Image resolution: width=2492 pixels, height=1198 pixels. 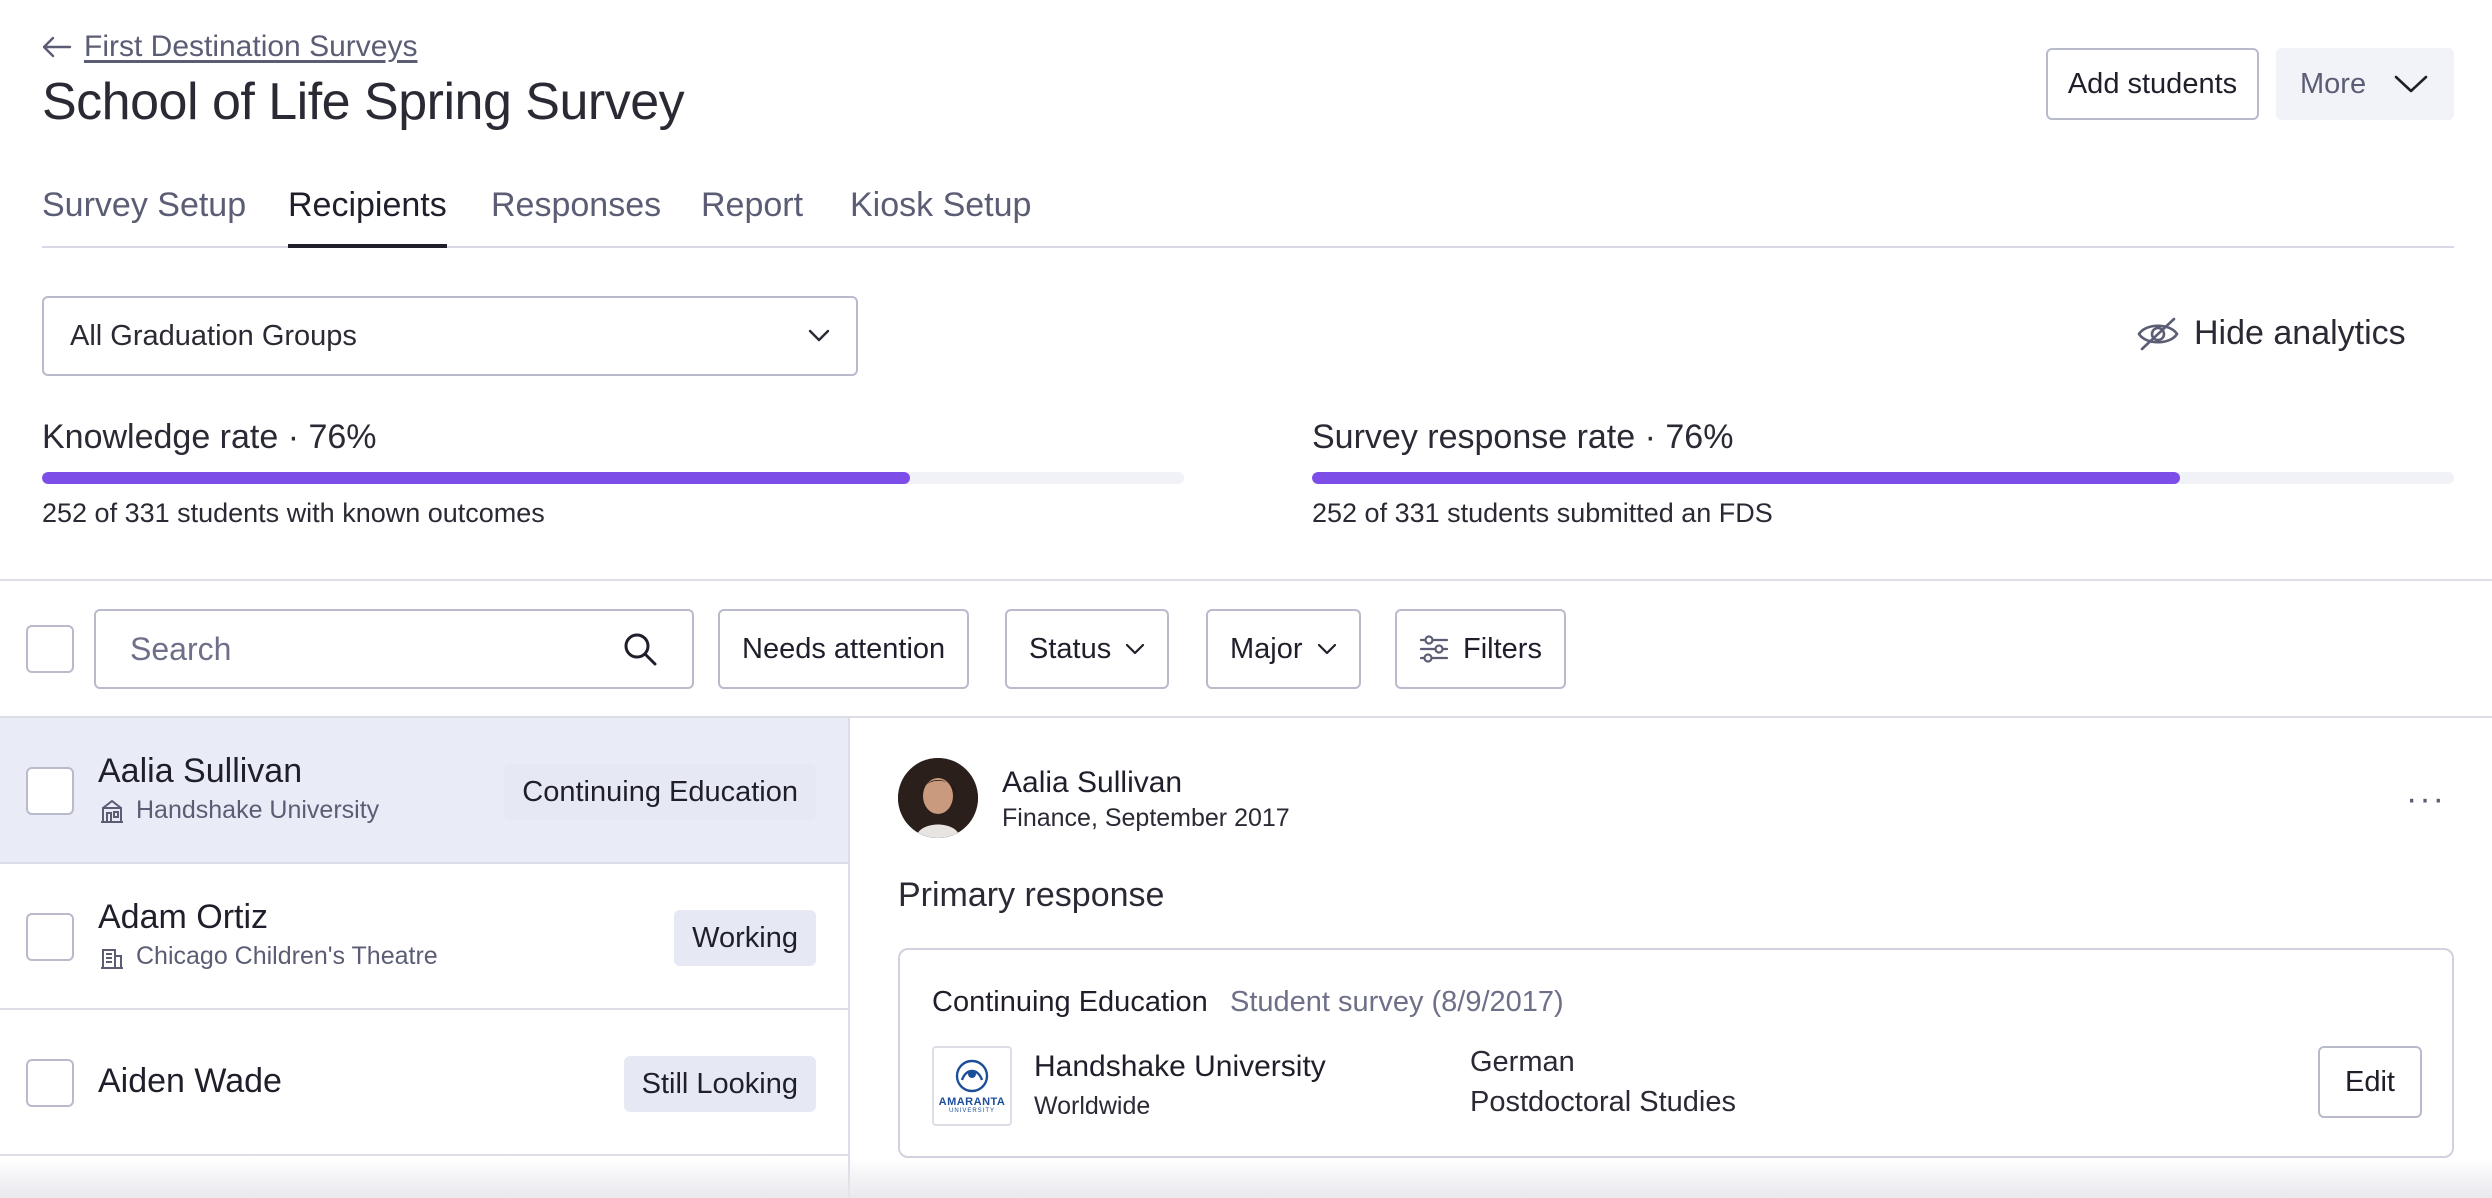 I want to click on graduation-group-select: All Graduation Groups, so click(x=450, y=336).